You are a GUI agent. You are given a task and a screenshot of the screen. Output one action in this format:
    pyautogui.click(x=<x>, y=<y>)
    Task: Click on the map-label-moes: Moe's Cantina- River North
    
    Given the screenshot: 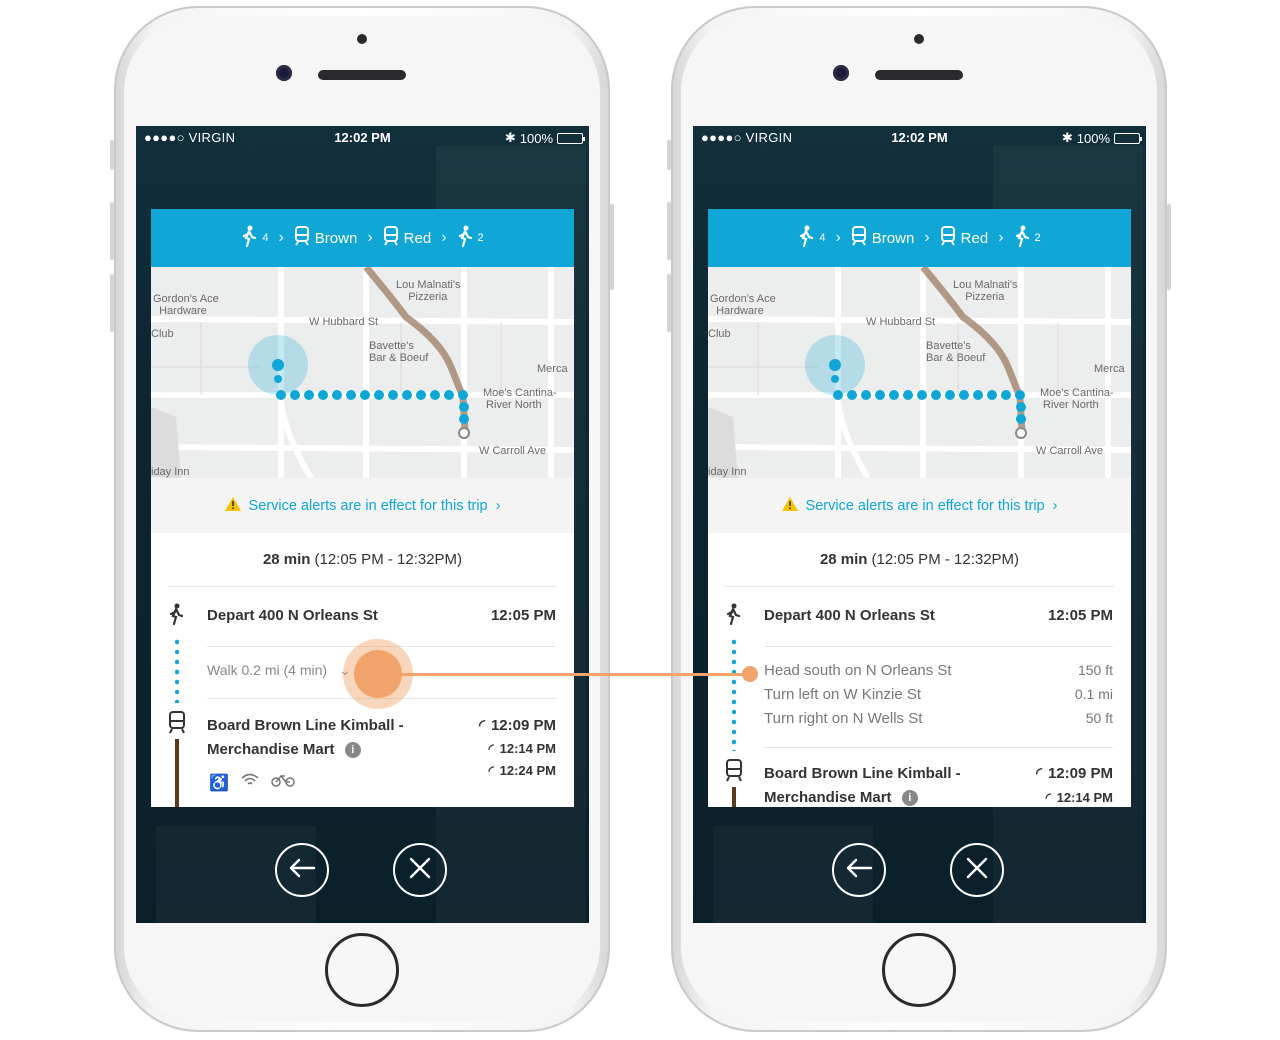 What is the action you would take?
    pyautogui.click(x=1077, y=399)
    